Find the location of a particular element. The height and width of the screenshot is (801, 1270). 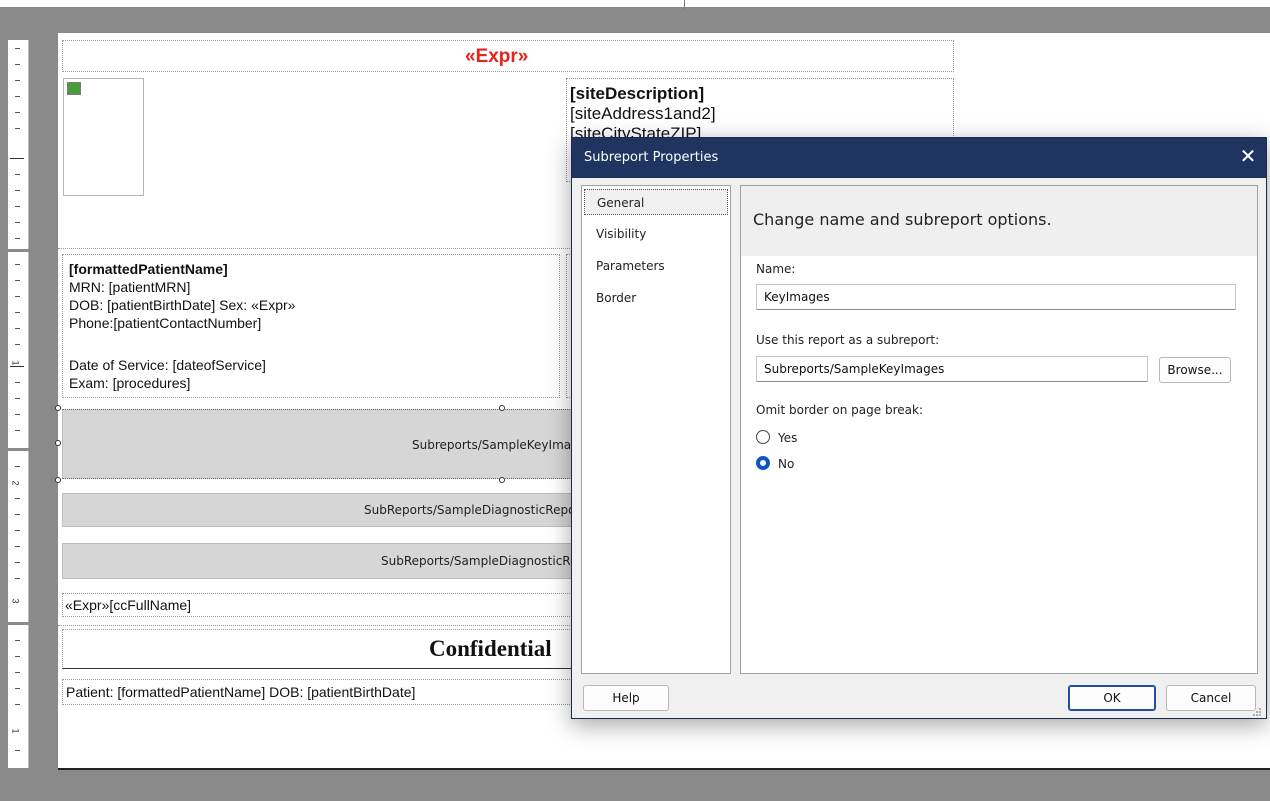

dialog-title-bar: Subreport Properties ✕ is located at coordinates (919, 158).